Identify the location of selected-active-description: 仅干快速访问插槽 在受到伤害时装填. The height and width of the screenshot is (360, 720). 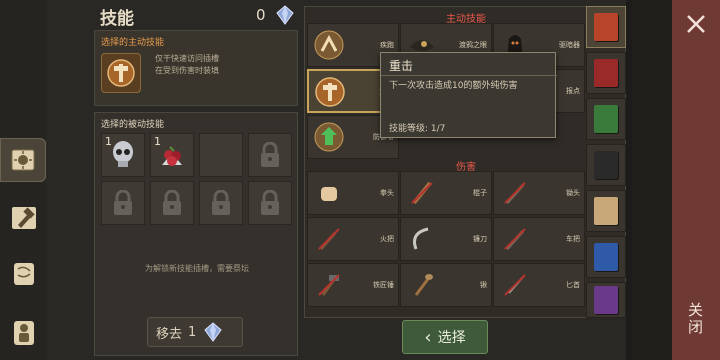
(225, 65).